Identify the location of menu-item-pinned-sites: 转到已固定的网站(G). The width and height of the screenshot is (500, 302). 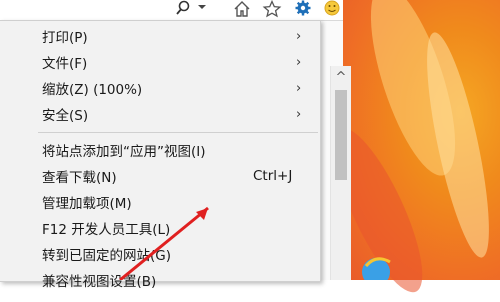
(160, 254).